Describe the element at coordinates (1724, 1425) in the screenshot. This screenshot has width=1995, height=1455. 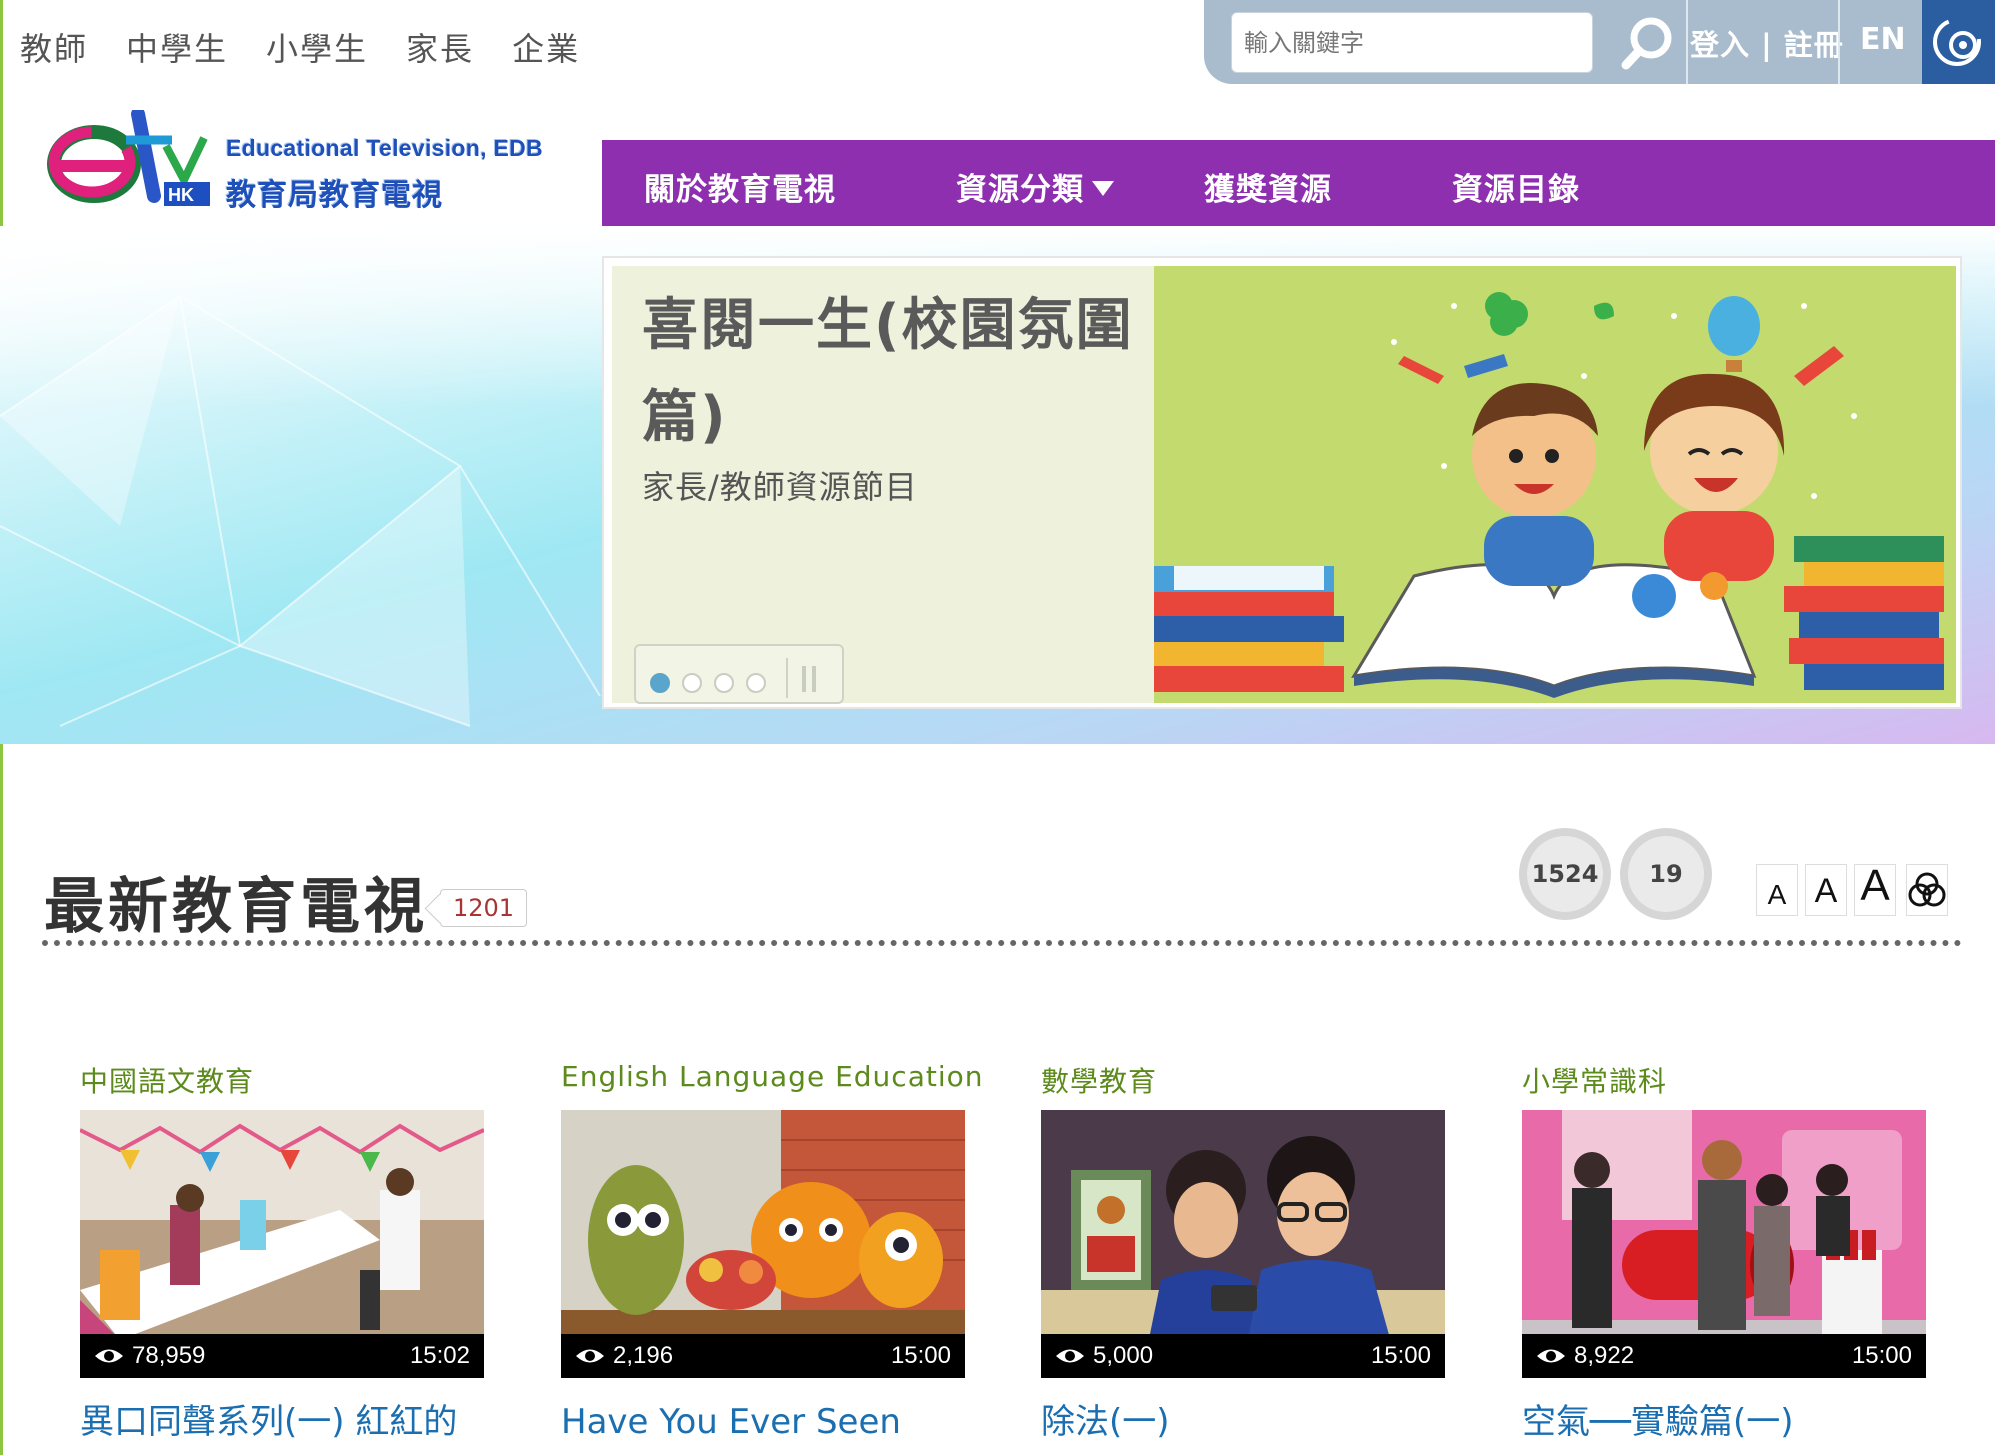
I see `video-title-link: 空氣──實驗篇(一)` at that location.